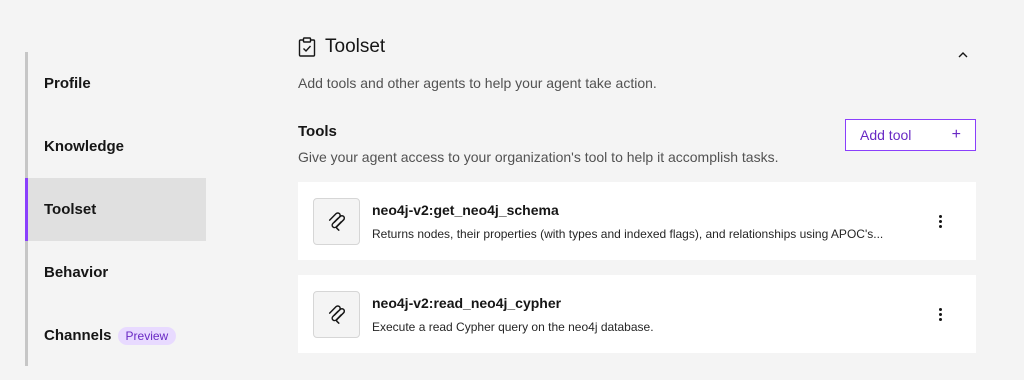  Describe the element at coordinates (76, 272) in the screenshot. I see `sidebar-item-label: Behavior` at that location.